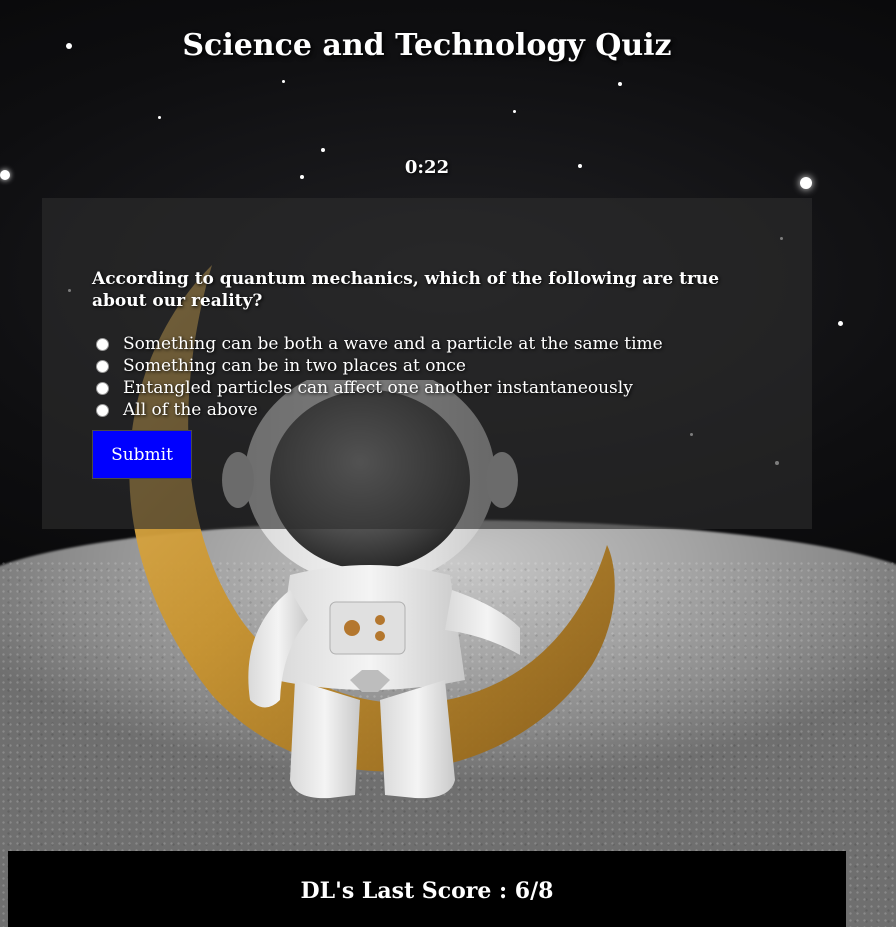 This screenshot has width=896, height=927. I want to click on answer-option: All of the above, so click(379, 410).